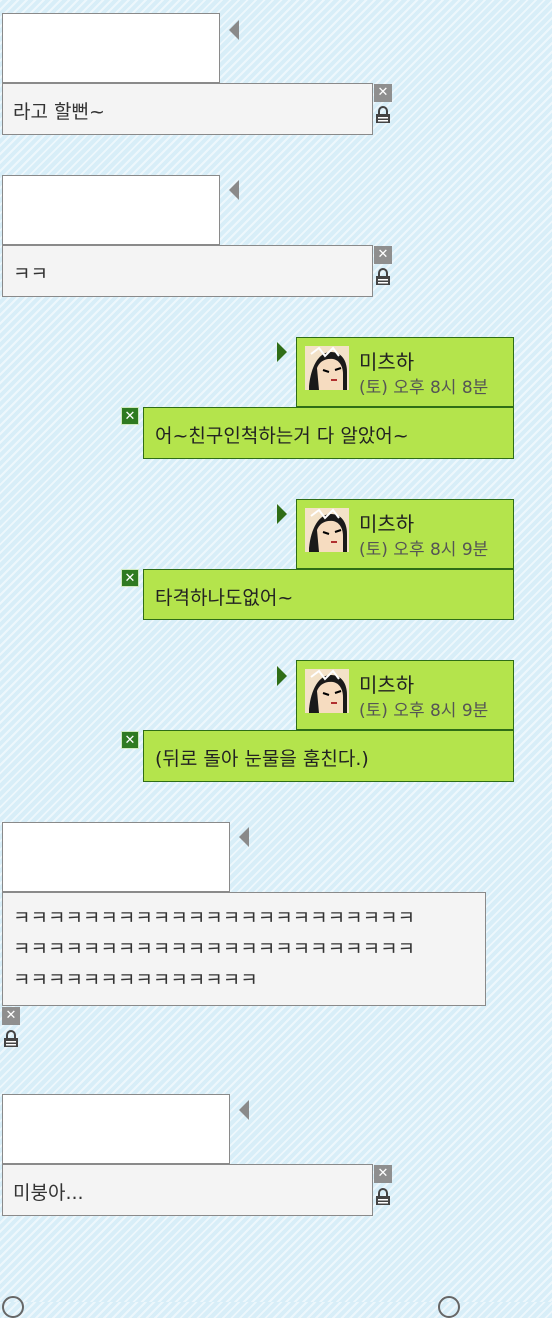 This screenshot has width=552, height=1318. I want to click on message-header: 미츠하 (토) 오후 8시 8분, so click(405, 372).